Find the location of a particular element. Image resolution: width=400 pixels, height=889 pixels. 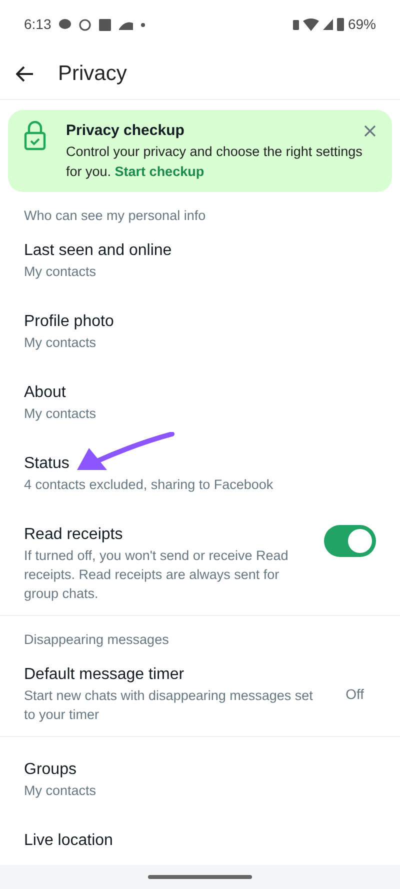

vibrate-icon is located at coordinates (295, 25).